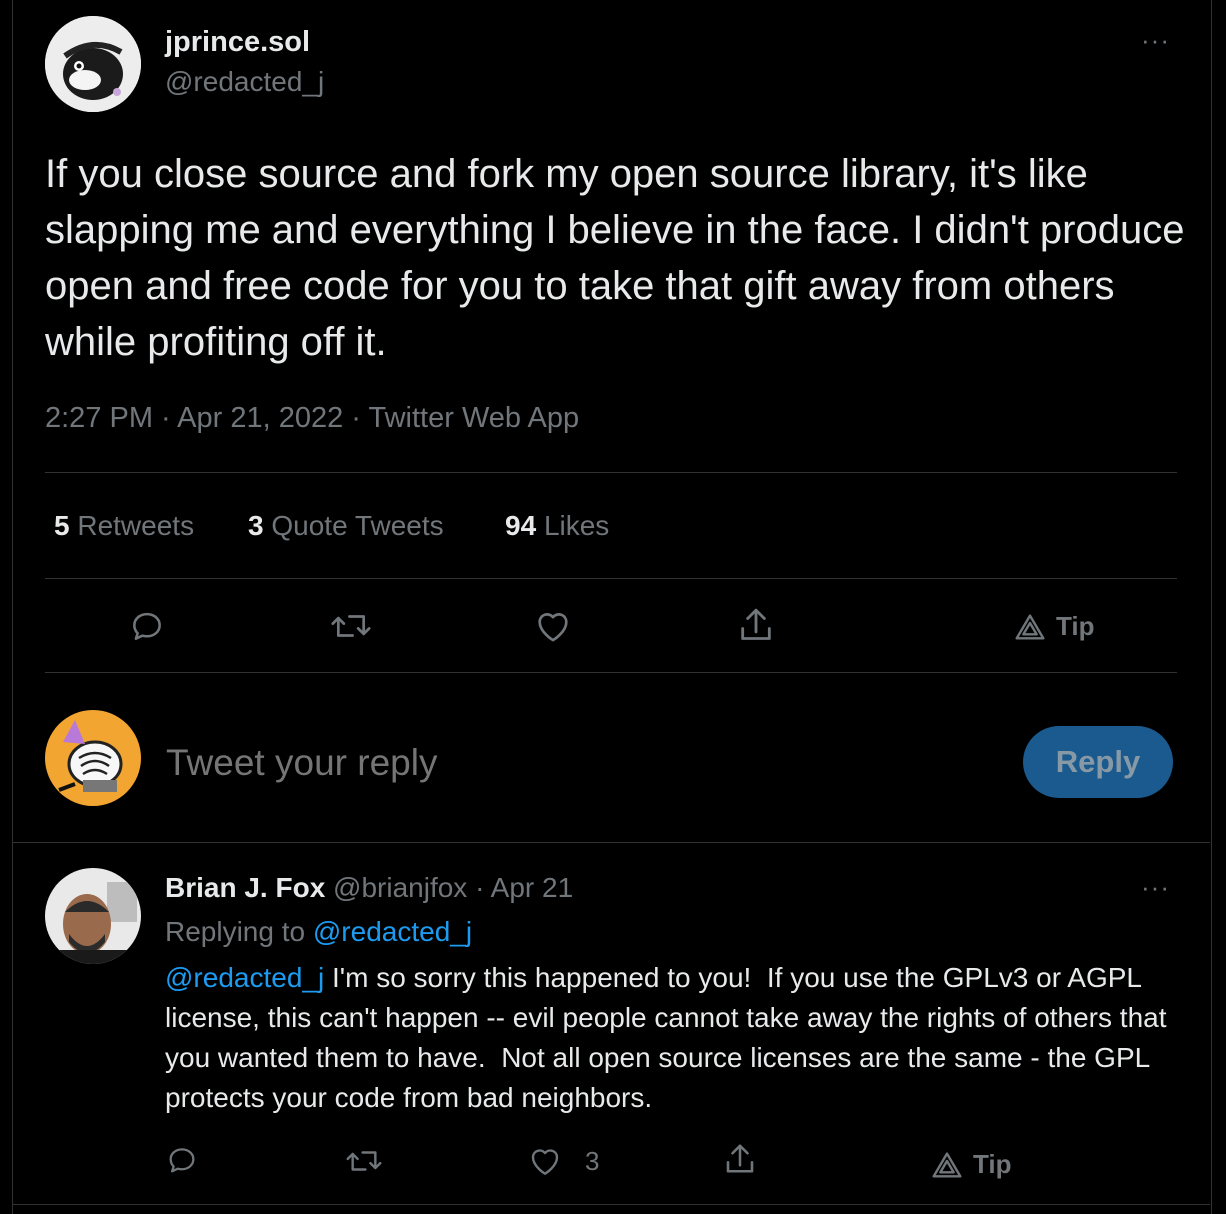 The height and width of the screenshot is (1214, 1226). Describe the element at coordinates (576, 525) in the screenshot. I see `likes-label: Likes` at that location.